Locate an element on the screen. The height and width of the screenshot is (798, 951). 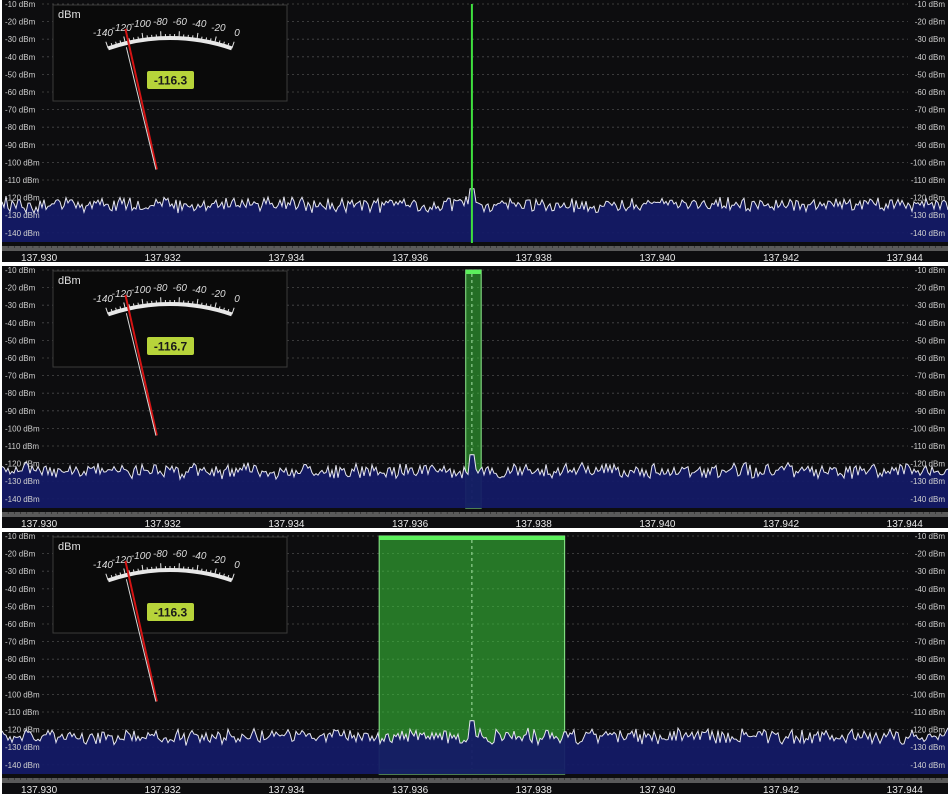
y-tick-label-right: -30 dBm is located at coordinates (930, 39).